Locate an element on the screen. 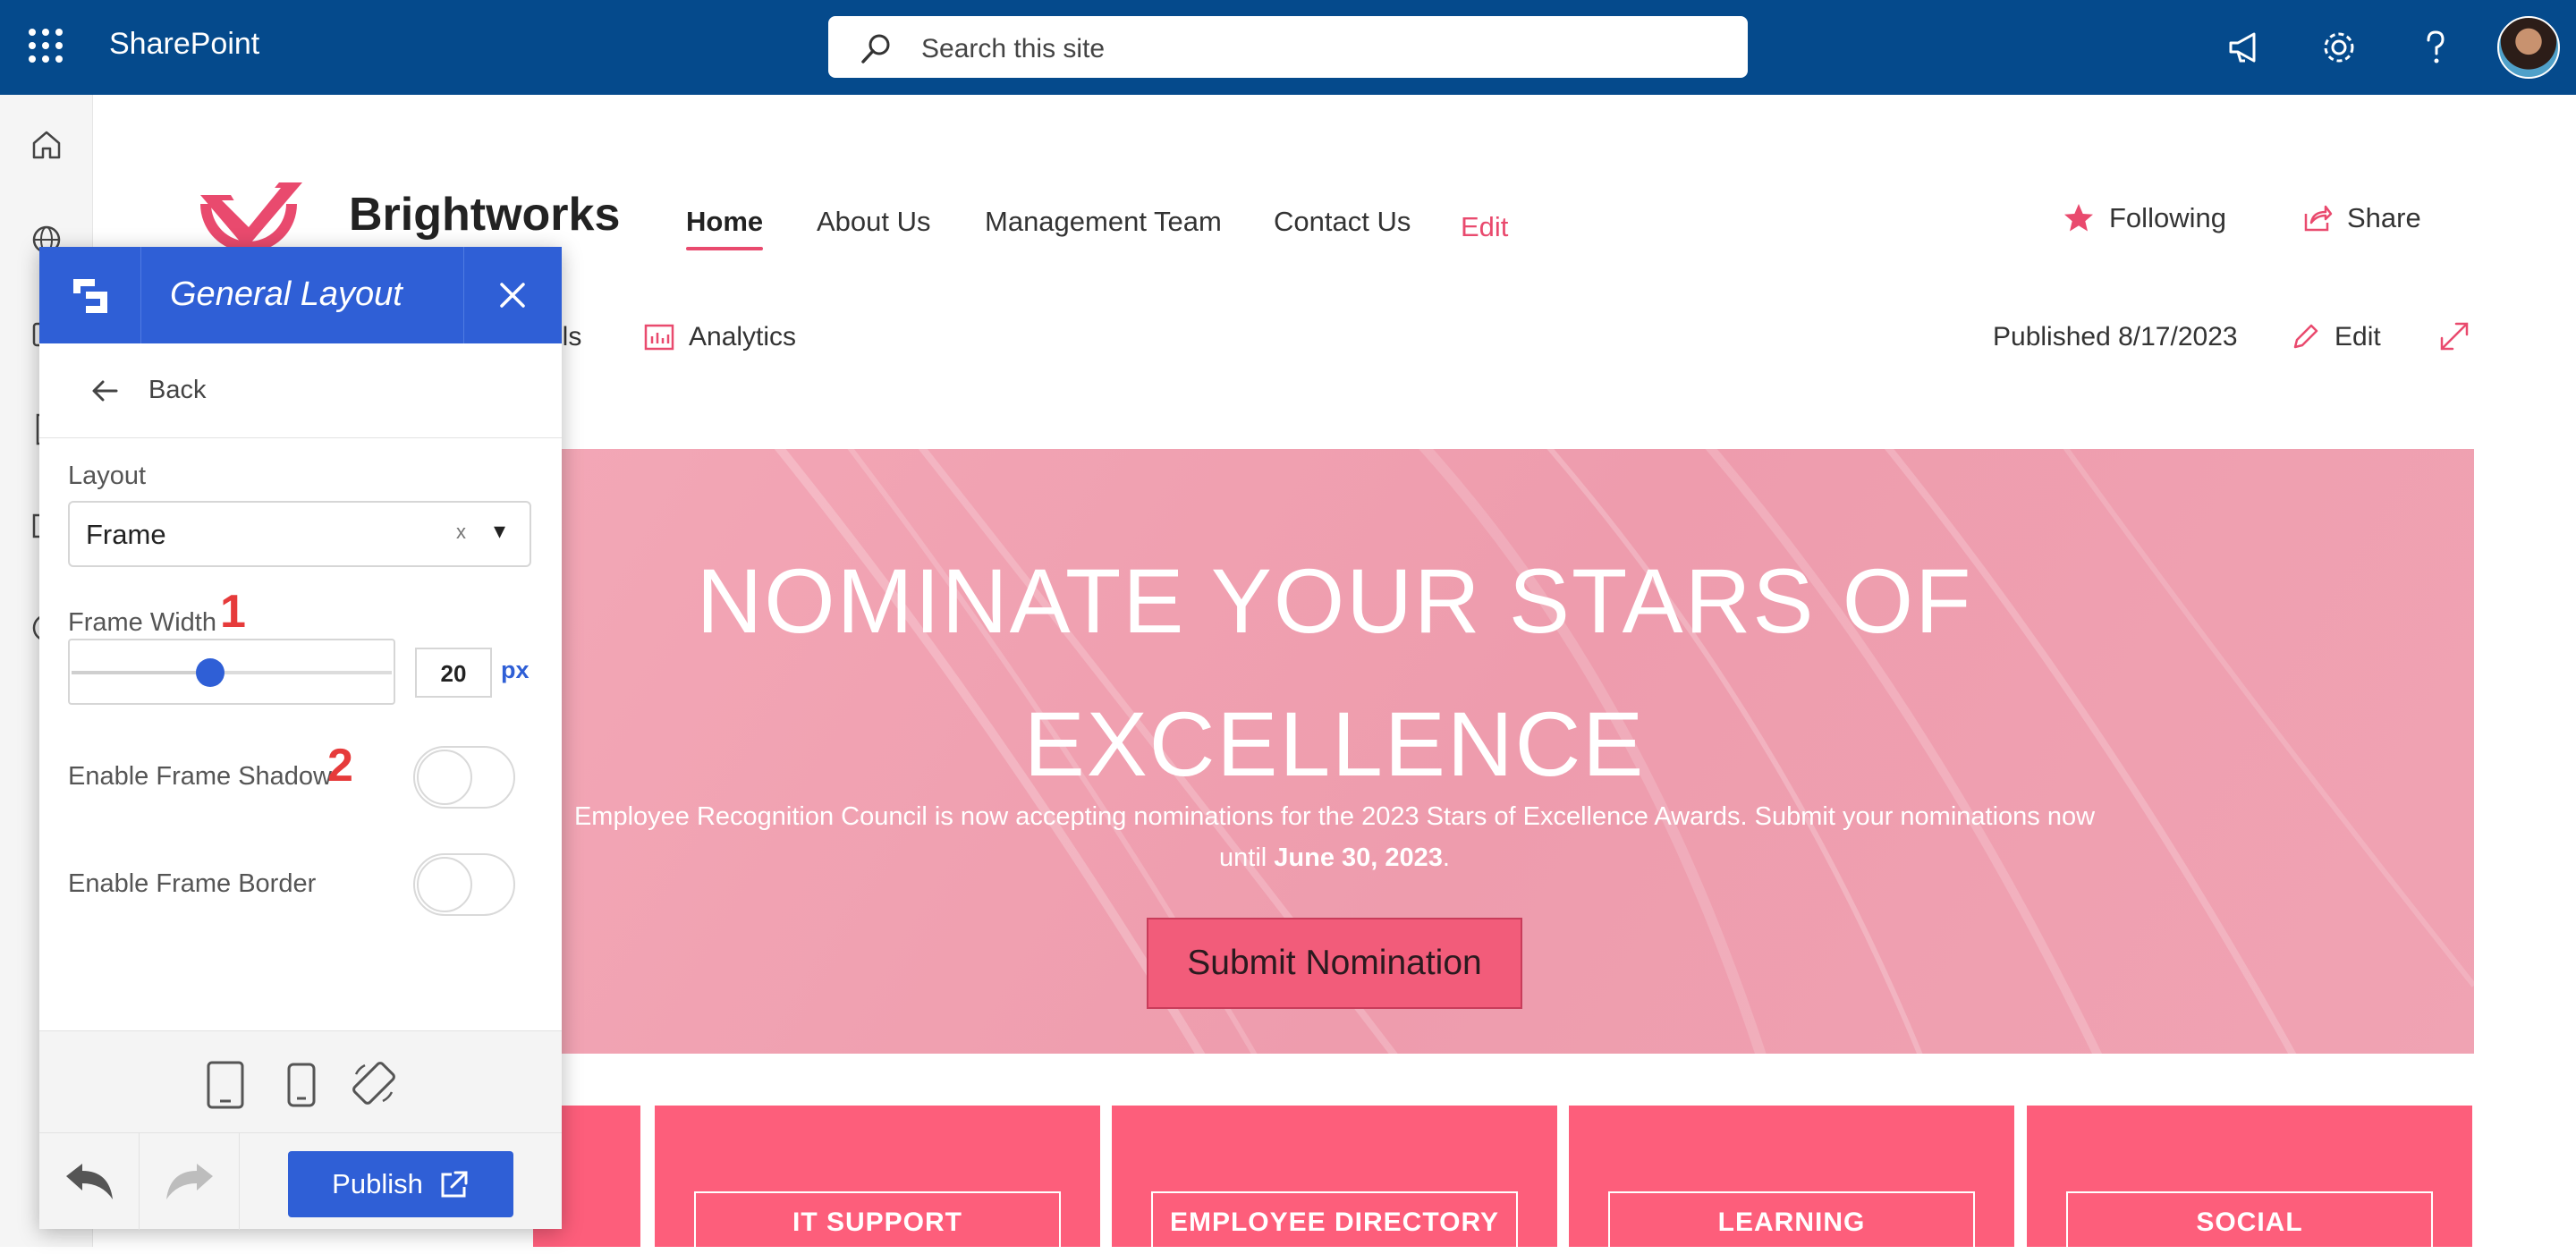 The width and height of the screenshot is (2576, 1254). frame-border-toggle is located at coordinates (464, 884).